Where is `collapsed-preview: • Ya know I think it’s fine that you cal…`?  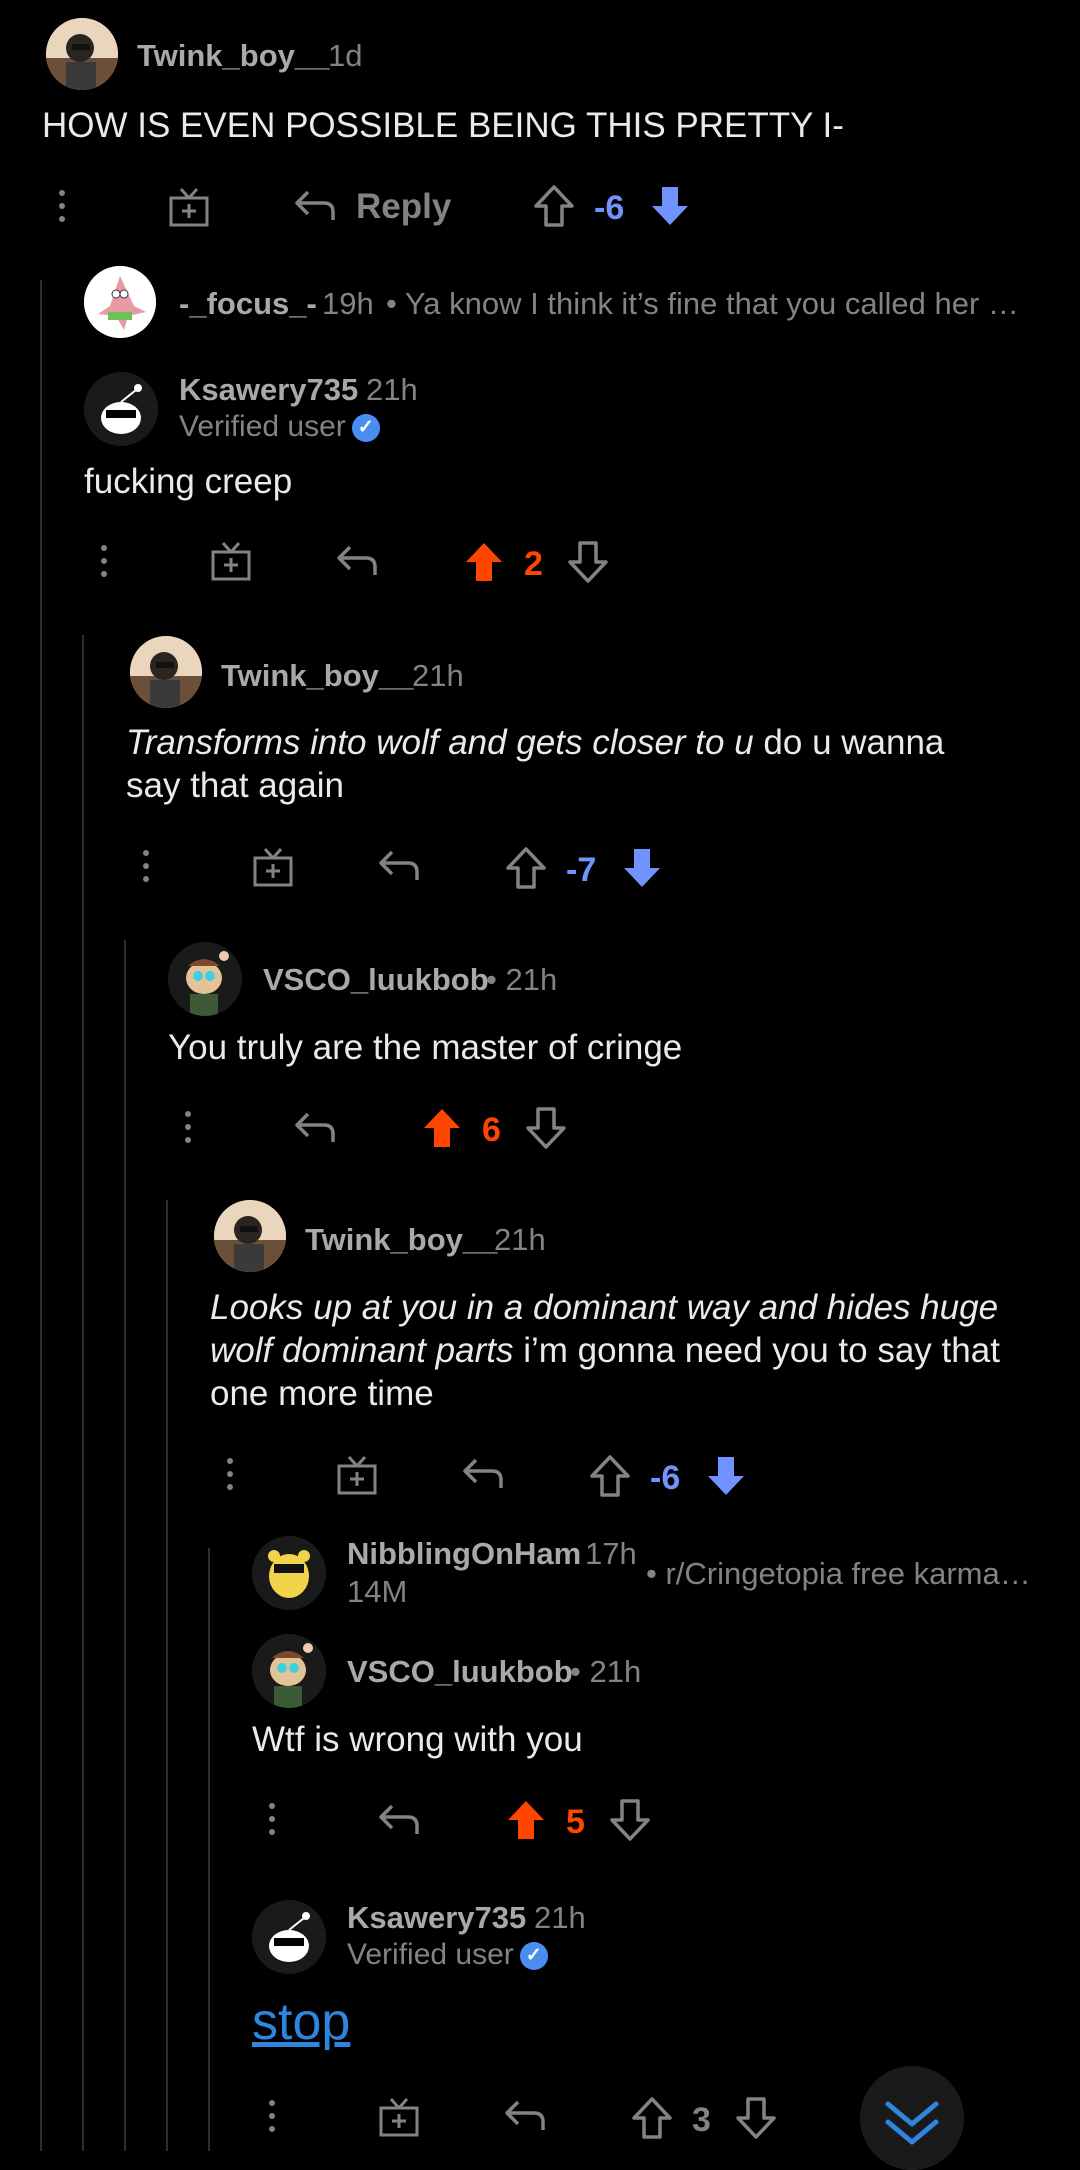
collapsed-preview: • Ya know I think it’s fine that you cal… is located at coordinates (702, 304).